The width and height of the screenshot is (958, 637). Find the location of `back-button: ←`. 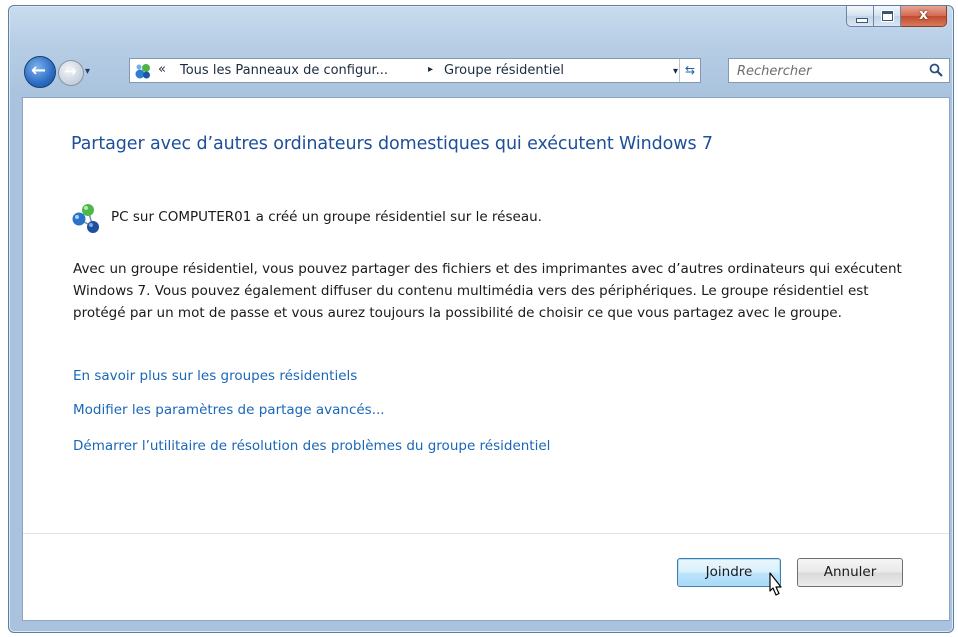

back-button: ← is located at coordinates (40, 72).